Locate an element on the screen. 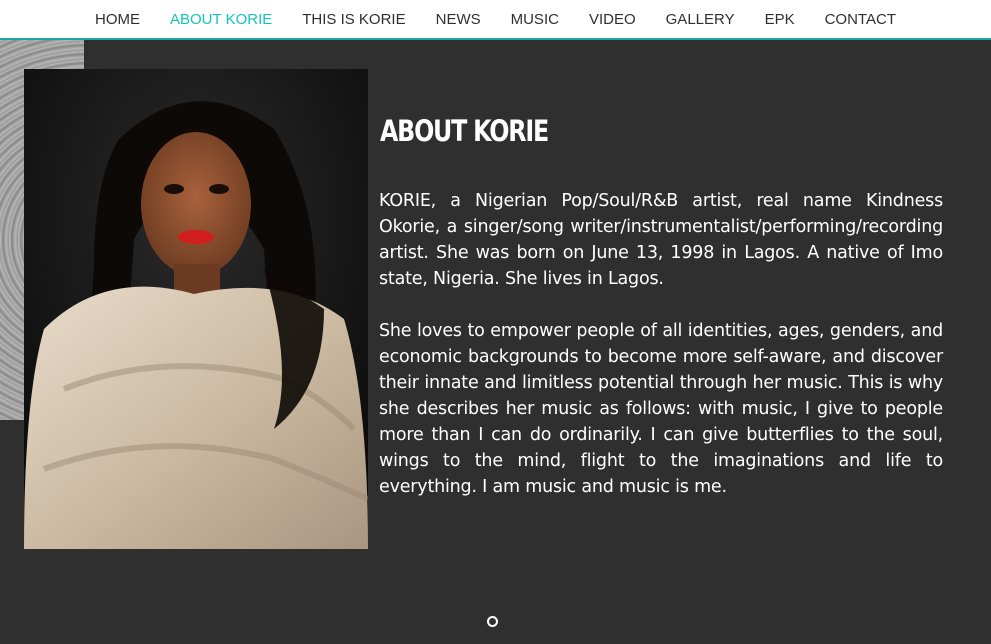 This screenshot has width=991, height=644. nav-this-is-korie: THIS IS KORIE is located at coordinates (353, 19).